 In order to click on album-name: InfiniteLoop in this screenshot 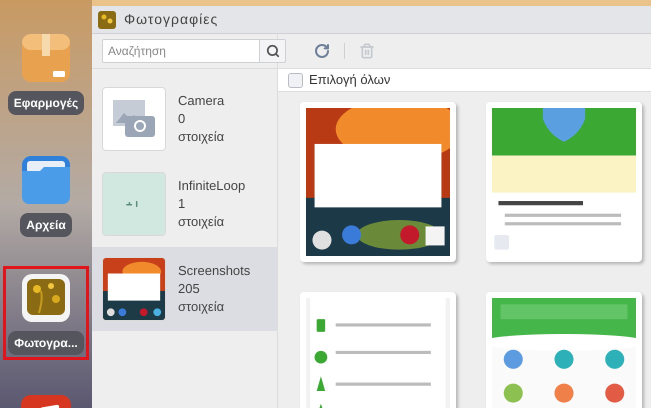, I will do `click(212, 186)`.